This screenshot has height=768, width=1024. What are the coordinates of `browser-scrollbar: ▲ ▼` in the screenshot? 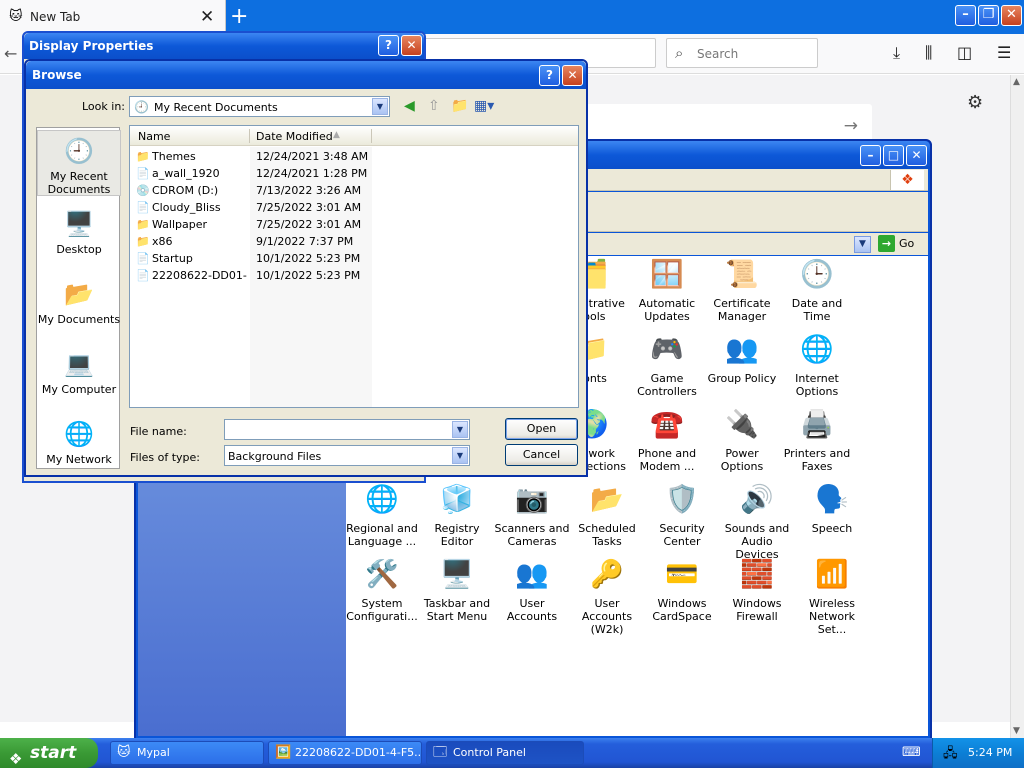 It's located at (1017, 406).